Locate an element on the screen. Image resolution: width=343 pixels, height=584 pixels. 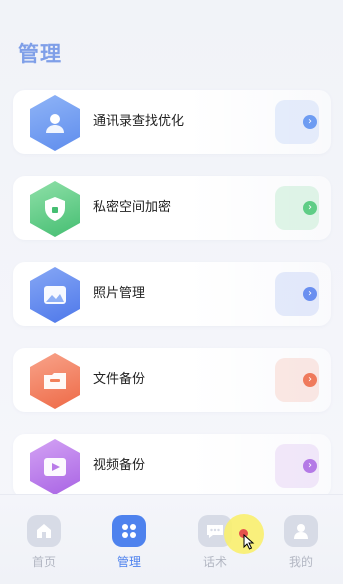
card-label: 通讯录查找优化 is located at coordinates (139, 121).